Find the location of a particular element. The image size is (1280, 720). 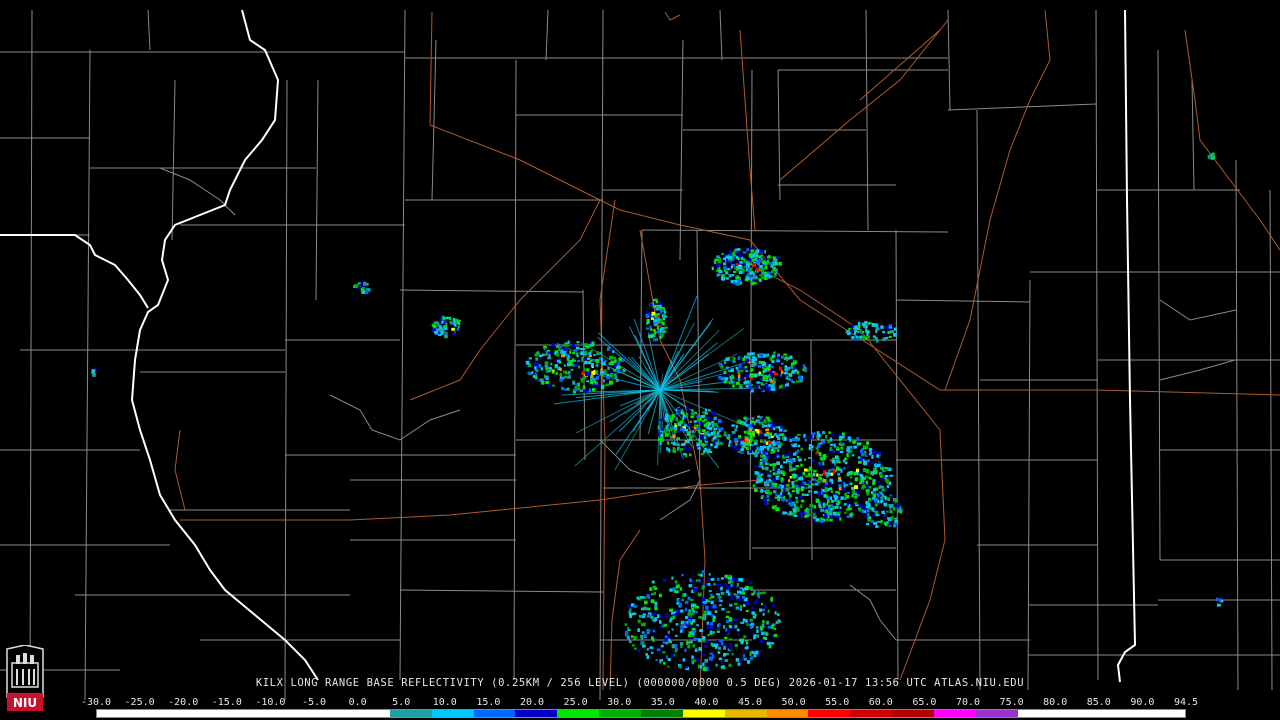

scale-label: -10.0 is located at coordinates (270, 702).